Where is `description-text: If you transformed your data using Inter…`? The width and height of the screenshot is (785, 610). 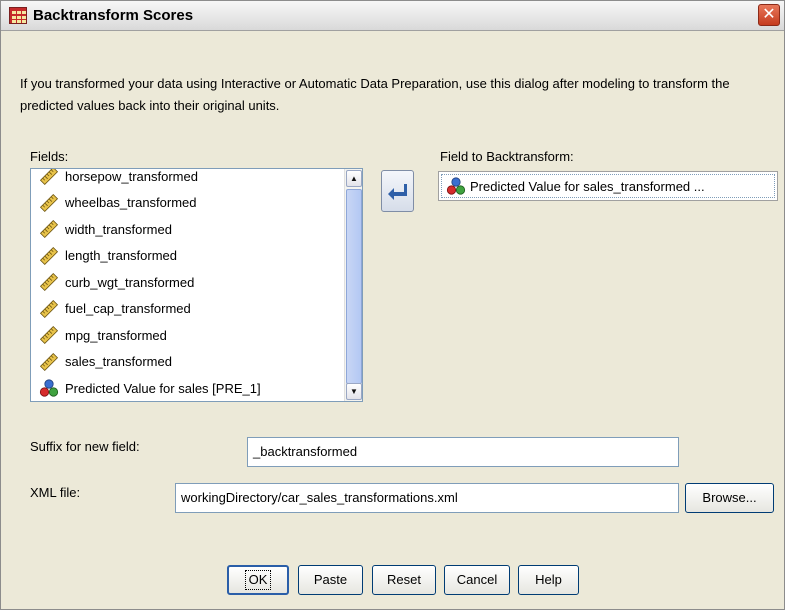 description-text: If you transformed your data using Inter… is located at coordinates (375, 94).